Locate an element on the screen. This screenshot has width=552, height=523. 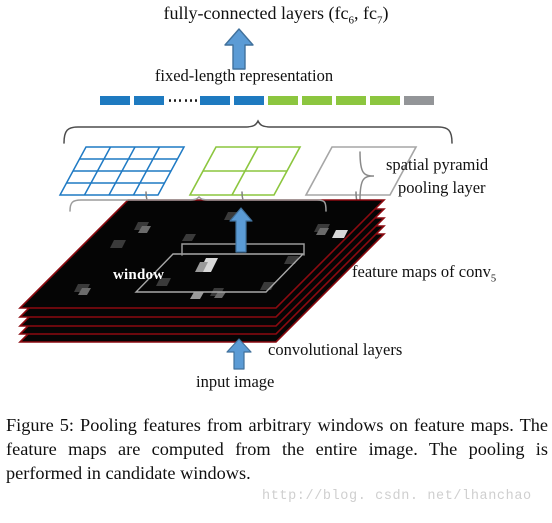
spp-arrow is located at coordinates (241, 230).